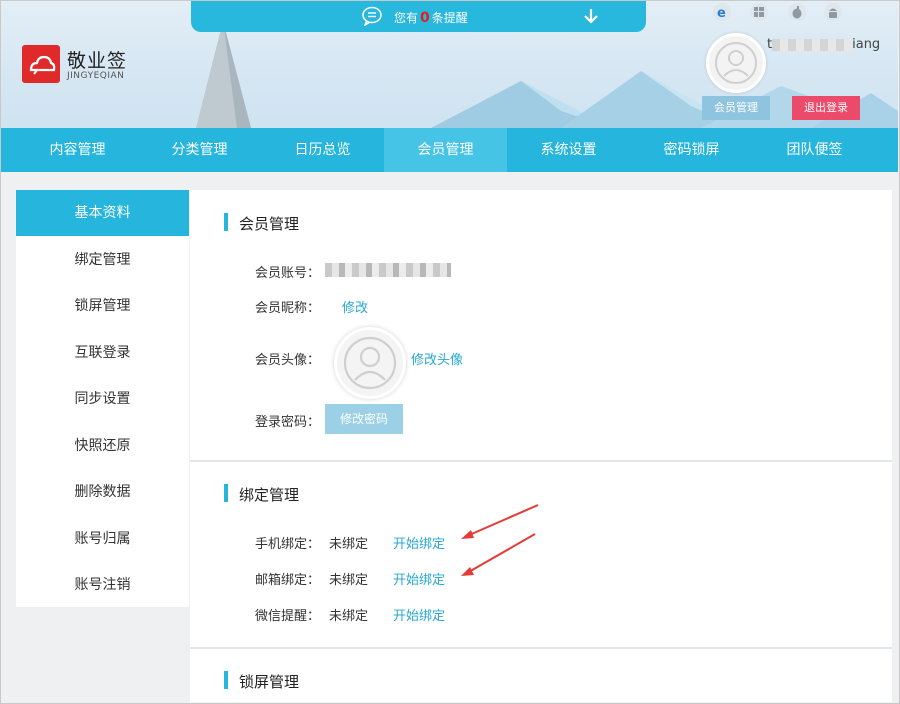 Image resolution: width=900 pixels, height=704 pixels. I want to click on user-avatar, so click(736, 63).